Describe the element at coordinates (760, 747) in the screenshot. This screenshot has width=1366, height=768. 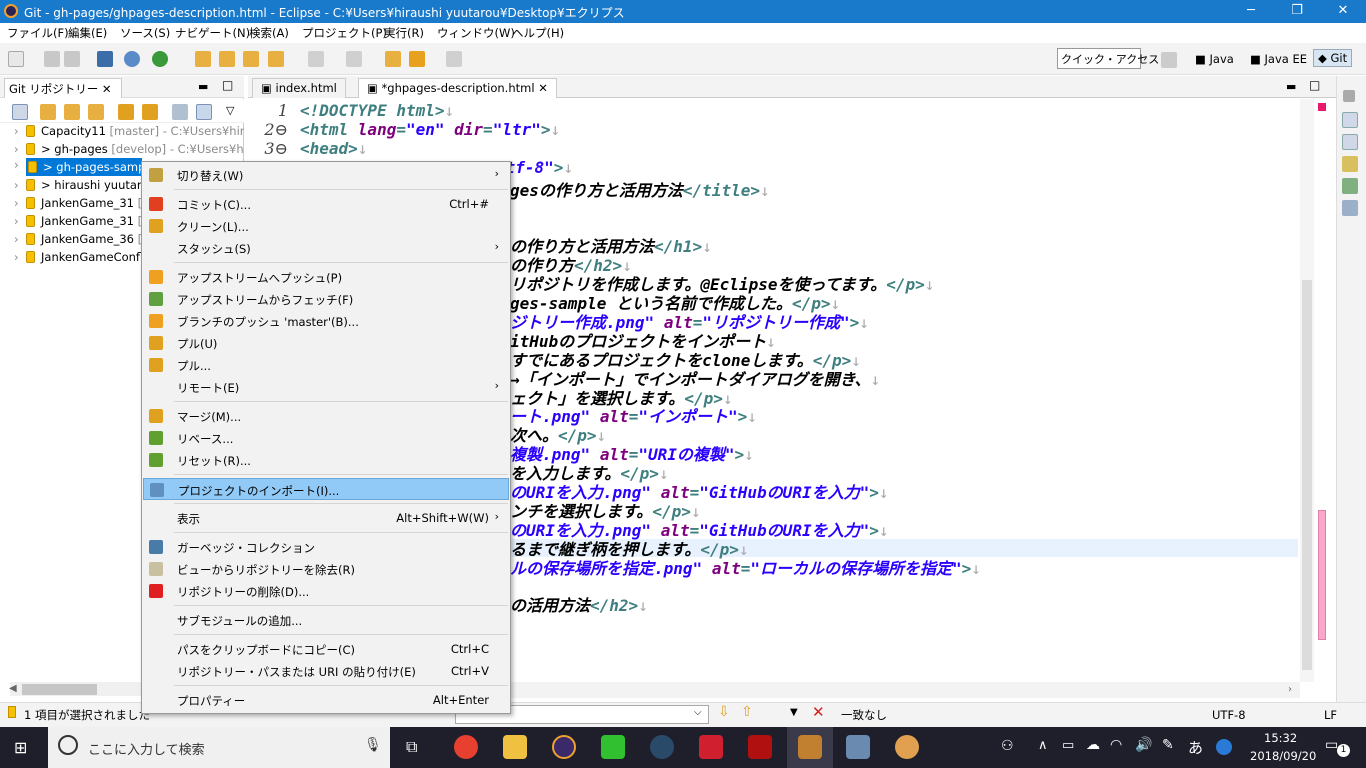
I see `acrobat-icon` at that location.